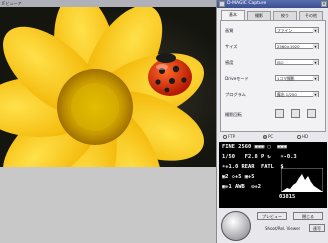  What do you see at coordinates (272, 4) in the screenshot?
I see `capture-title: D-MAGIC Capture` at bounding box center [272, 4].